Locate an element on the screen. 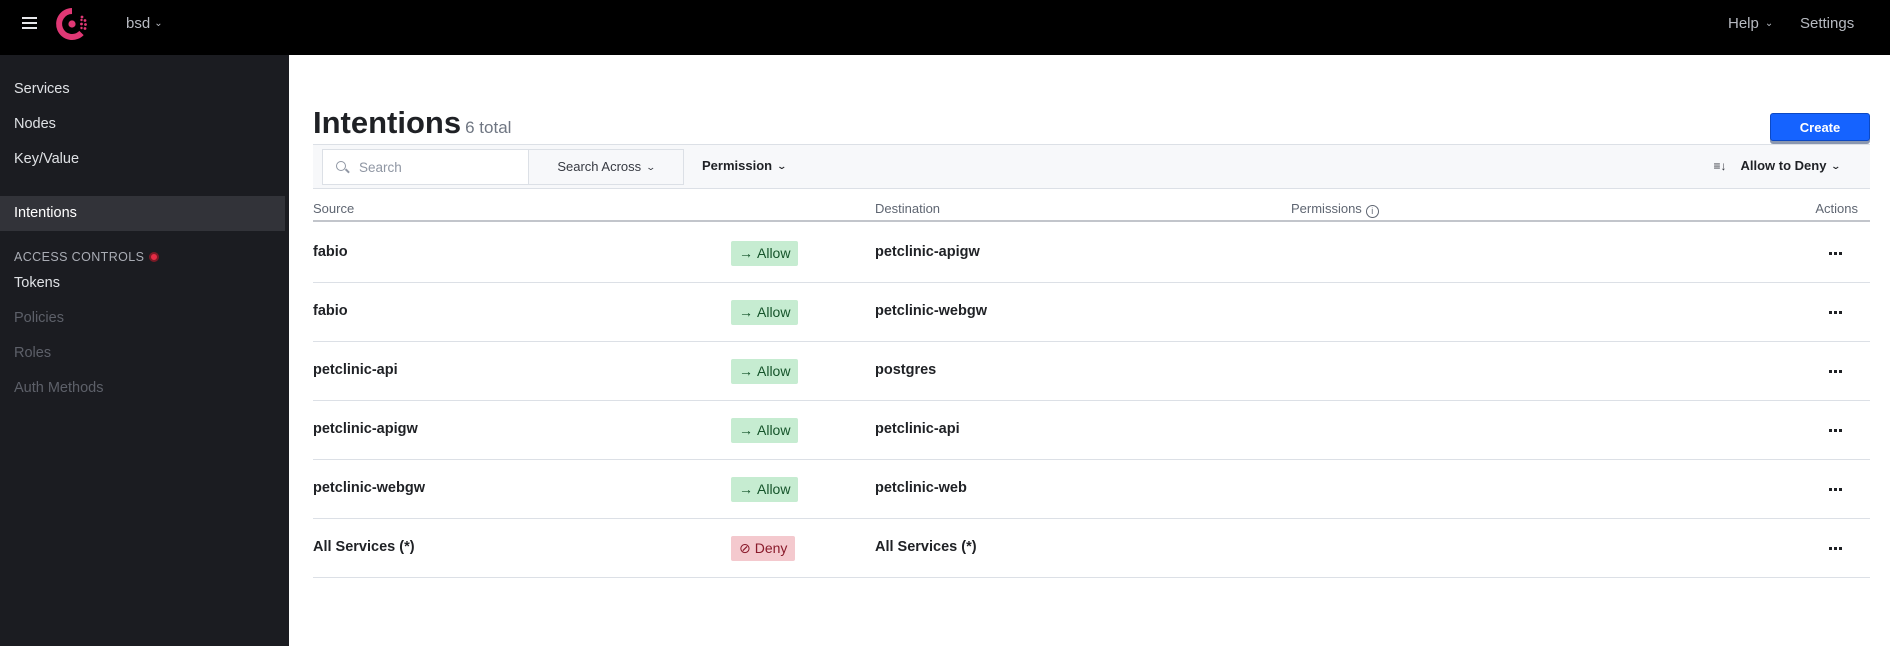  destination-cell: petclinic-webgw is located at coordinates (931, 311).